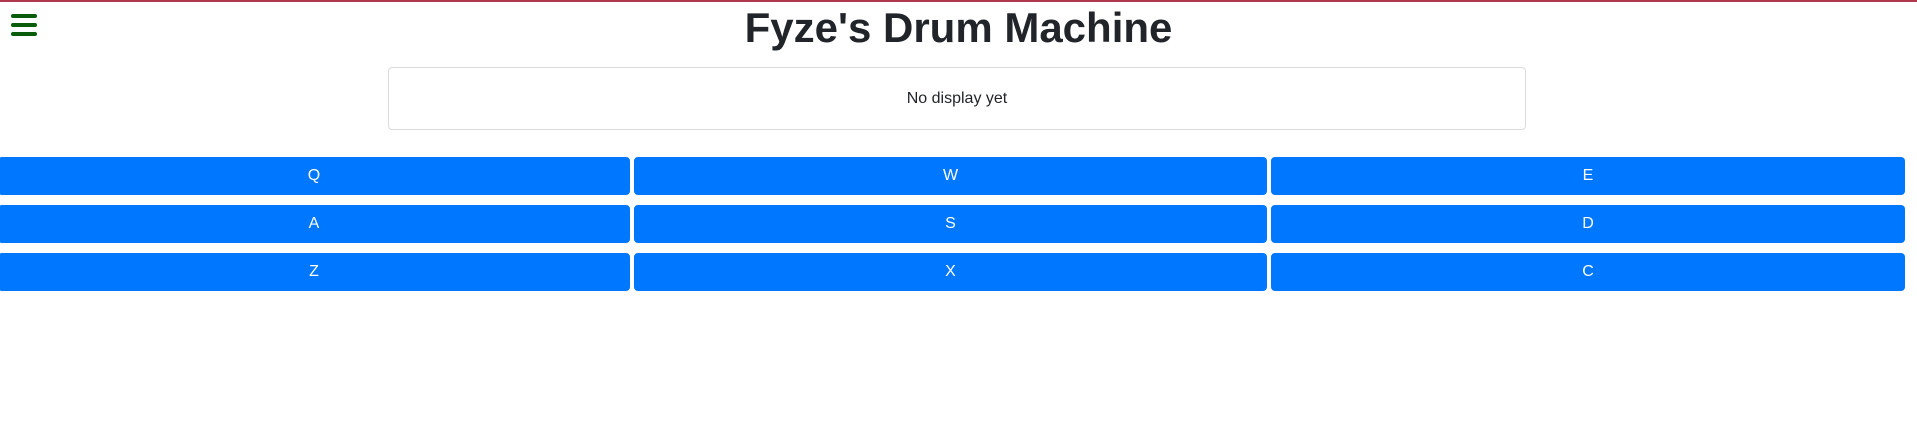 The image size is (1917, 435). I want to click on display-text: No display yet, so click(957, 98).